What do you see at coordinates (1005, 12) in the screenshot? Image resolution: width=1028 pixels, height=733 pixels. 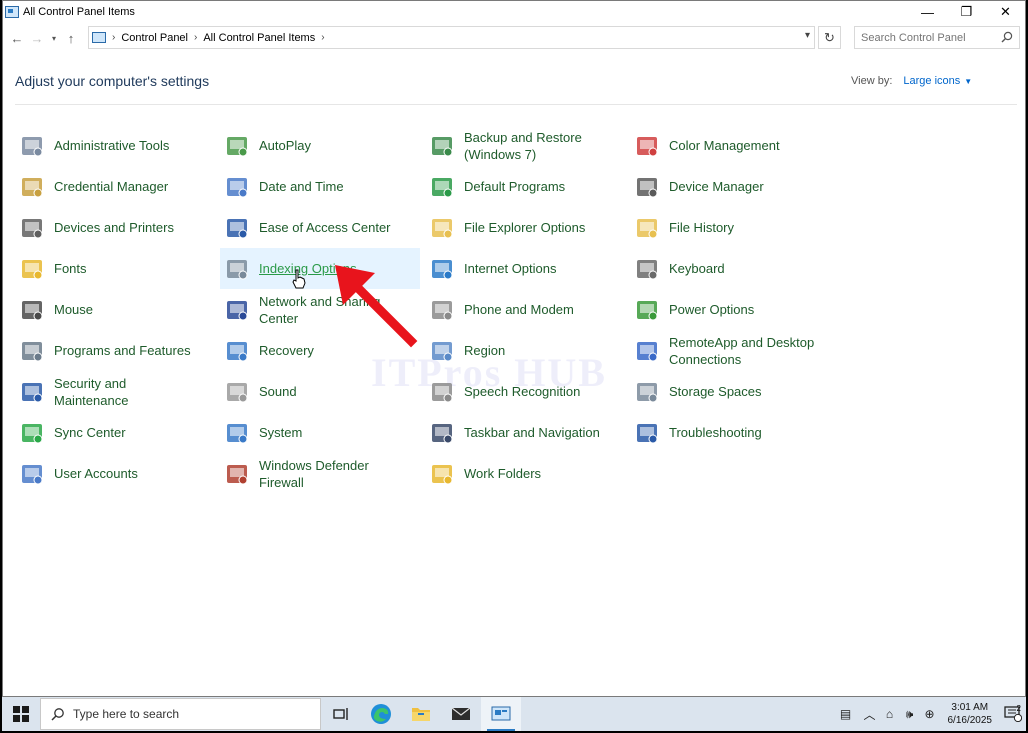 I see `close-button: ✕` at bounding box center [1005, 12].